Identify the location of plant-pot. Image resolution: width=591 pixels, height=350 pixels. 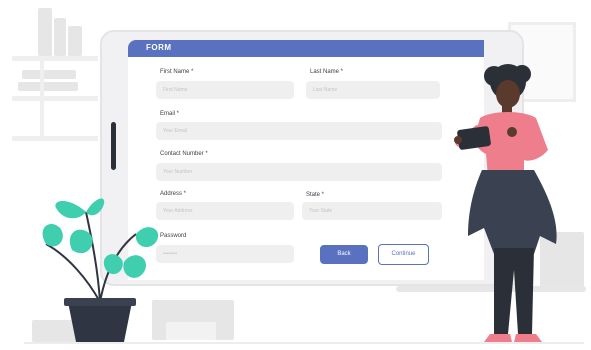
(100, 322).